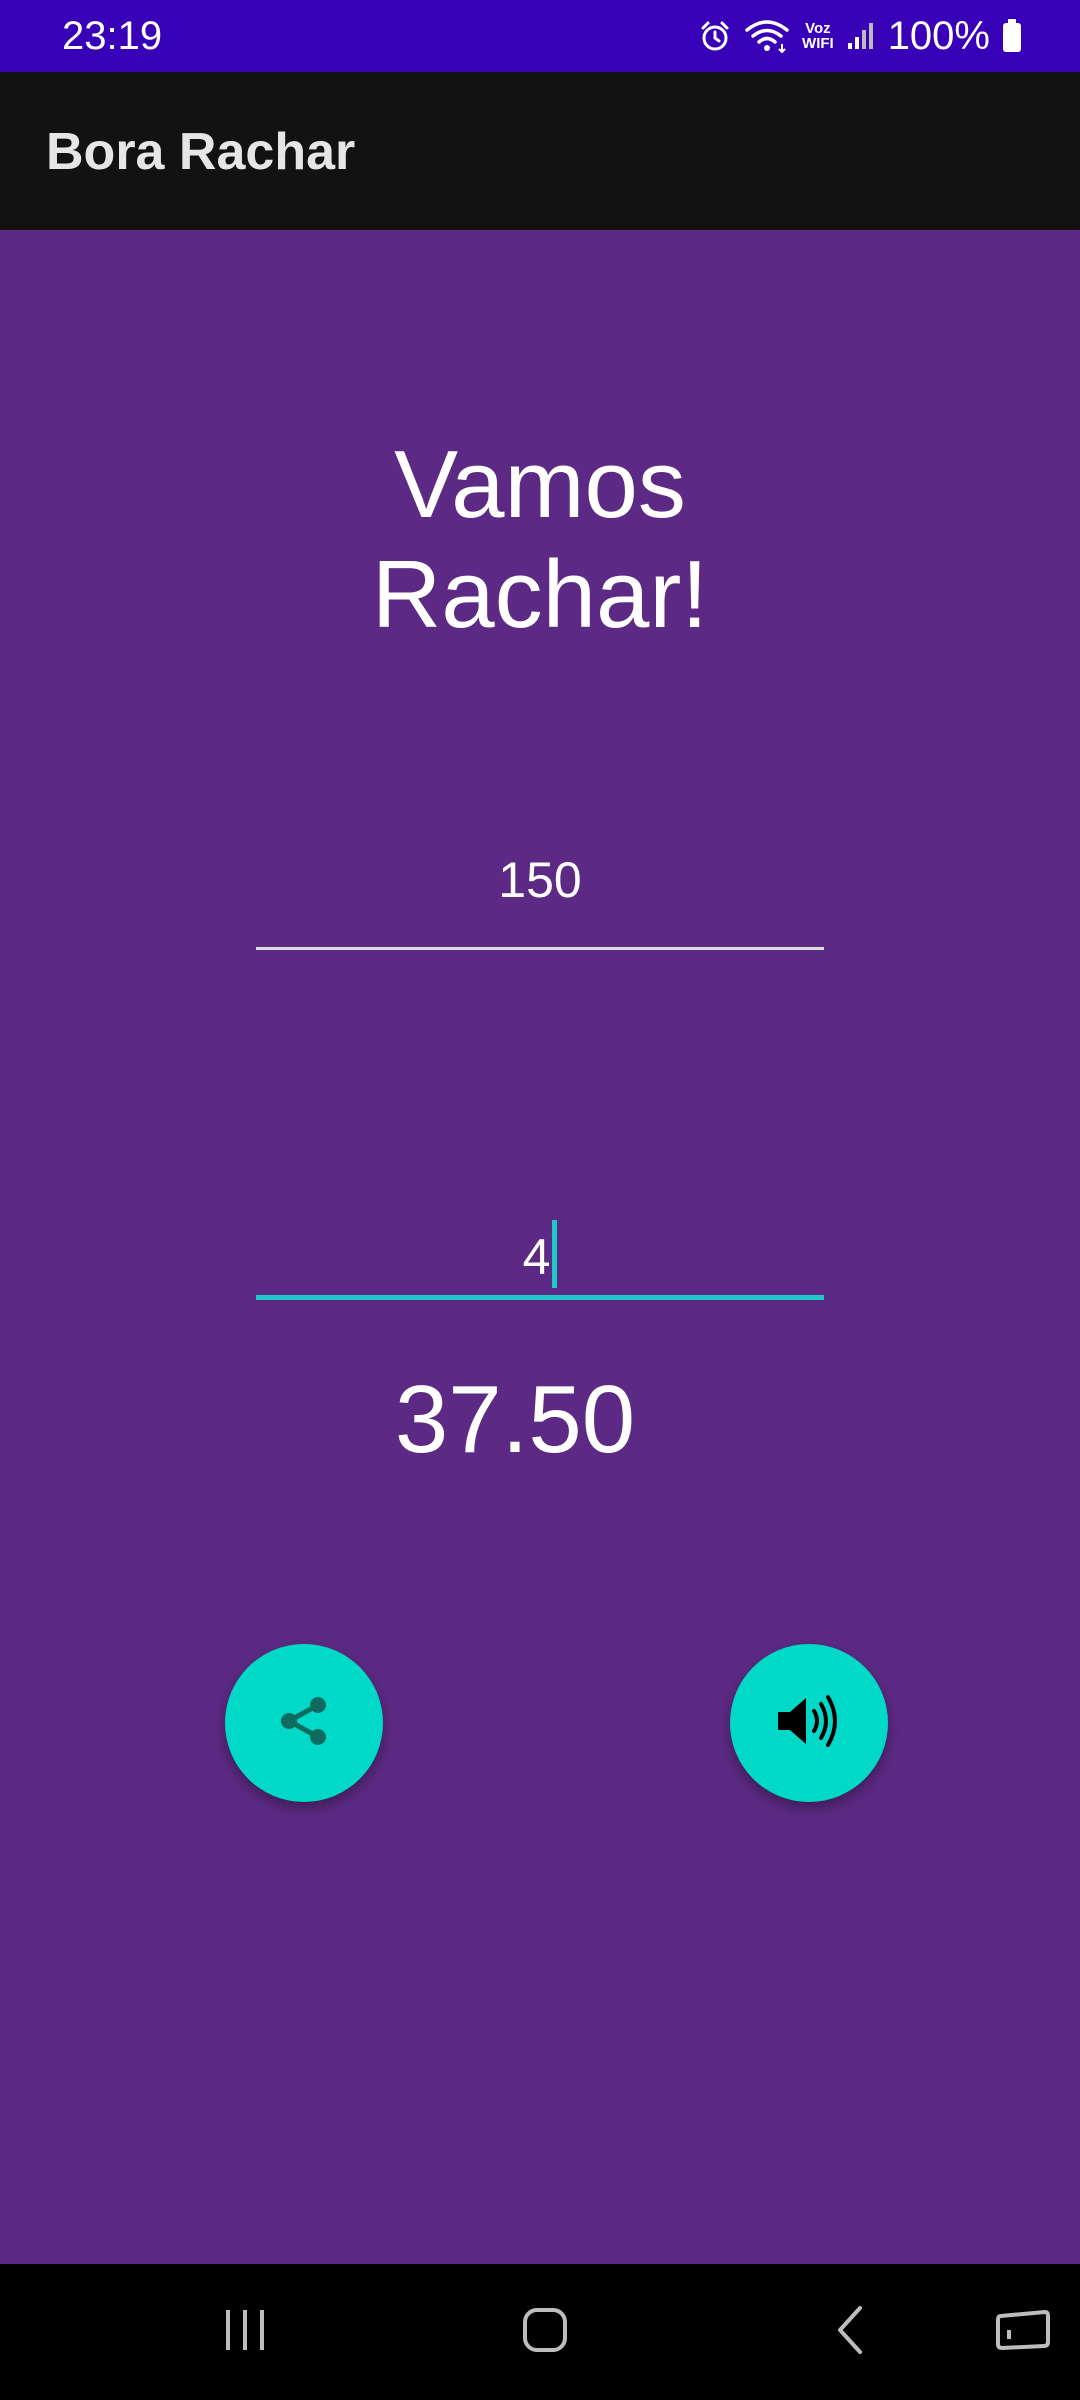 Image resolution: width=1080 pixels, height=2400 pixels. I want to click on share-icon, so click(304, 1723).